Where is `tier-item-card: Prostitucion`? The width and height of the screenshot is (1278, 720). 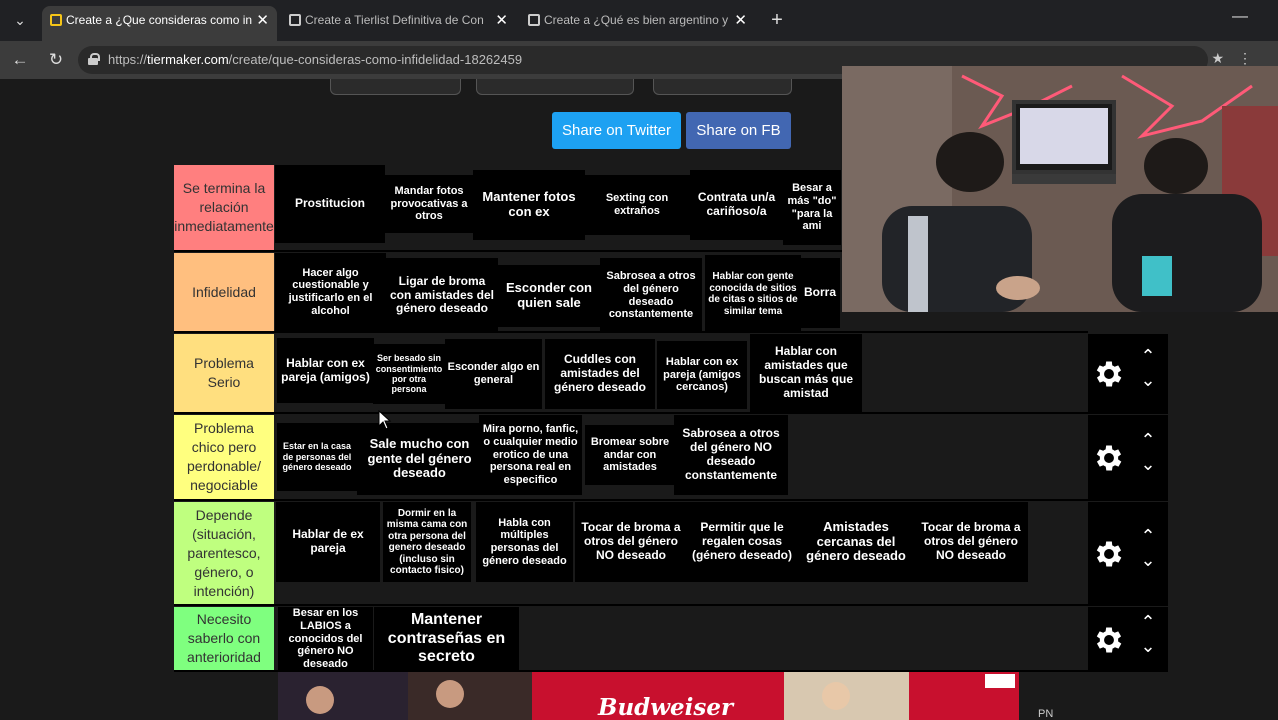 tier-item-card: Prostitucion is located at coordinates (330, 204).